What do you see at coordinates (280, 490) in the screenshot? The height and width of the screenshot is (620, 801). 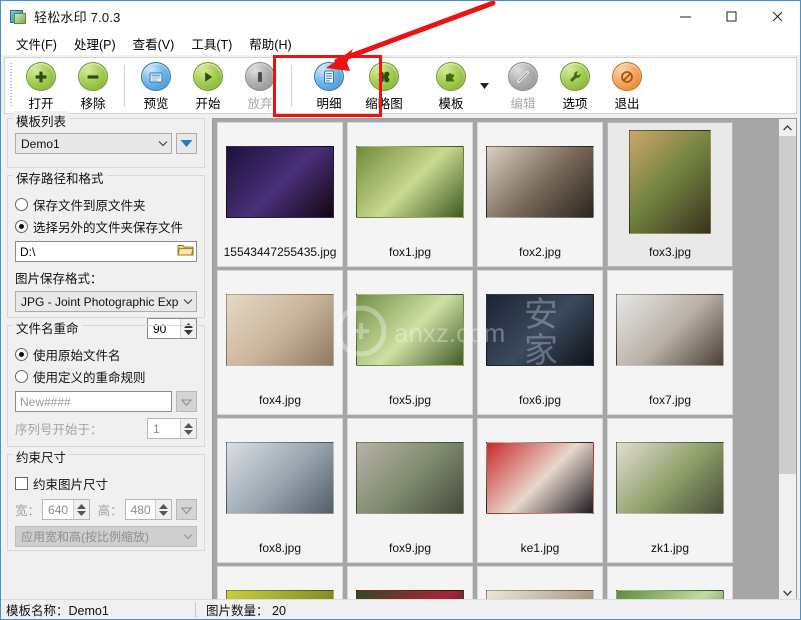 I see `thumbnail-tile: fox8.jpg` at bounding box center [280, 490].